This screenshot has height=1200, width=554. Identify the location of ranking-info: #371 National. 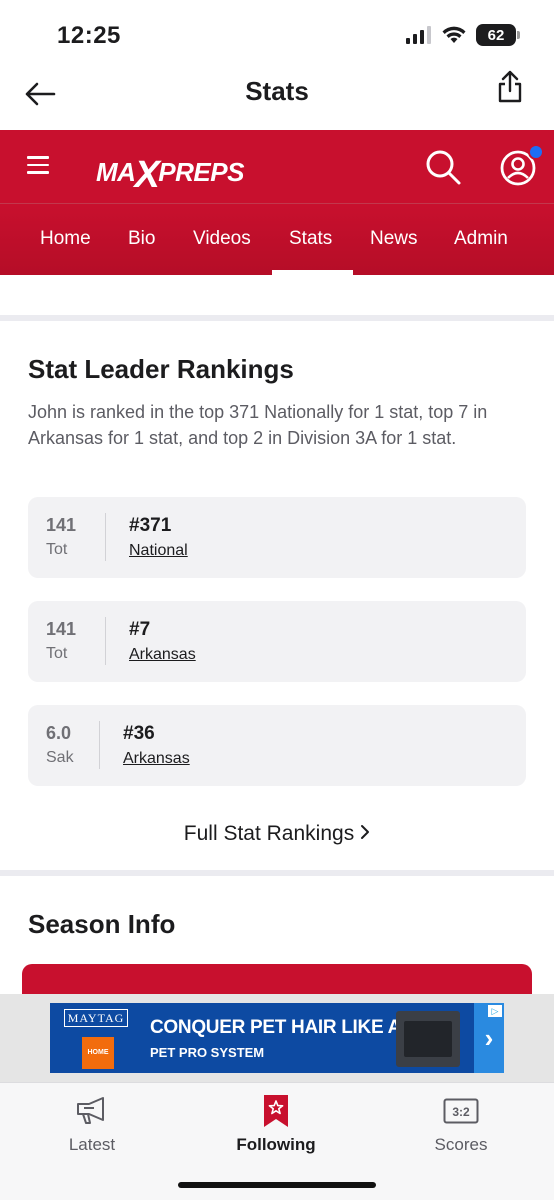
(158, 537).